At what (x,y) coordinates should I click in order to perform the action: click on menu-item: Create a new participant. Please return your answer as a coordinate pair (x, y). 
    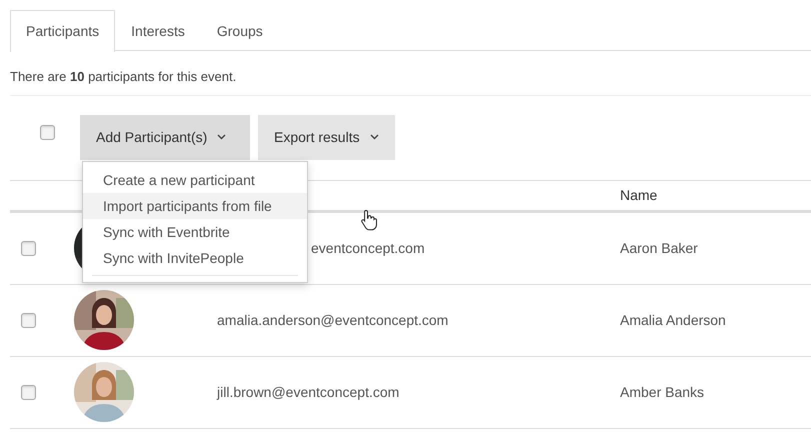
    Looking at the image, I should click on (195, 179).